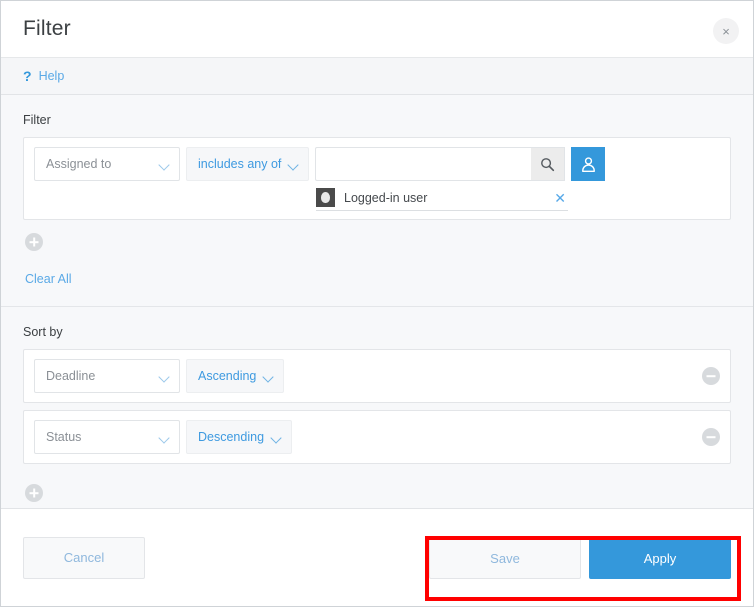  I want to click on search-icon-glyph, so click(548, 164).